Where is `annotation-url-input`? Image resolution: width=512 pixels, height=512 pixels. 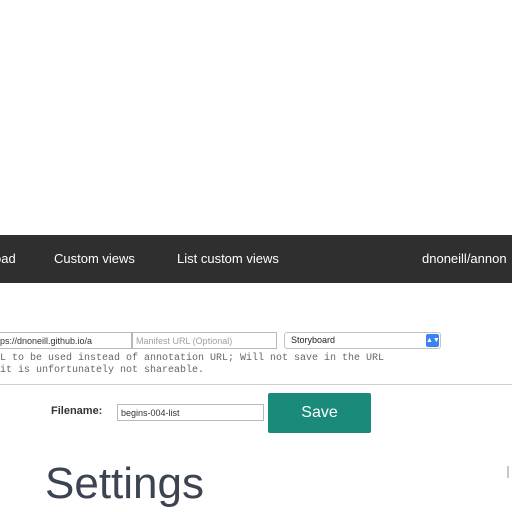
annotation-url-input is located at coordinates (66, 340).